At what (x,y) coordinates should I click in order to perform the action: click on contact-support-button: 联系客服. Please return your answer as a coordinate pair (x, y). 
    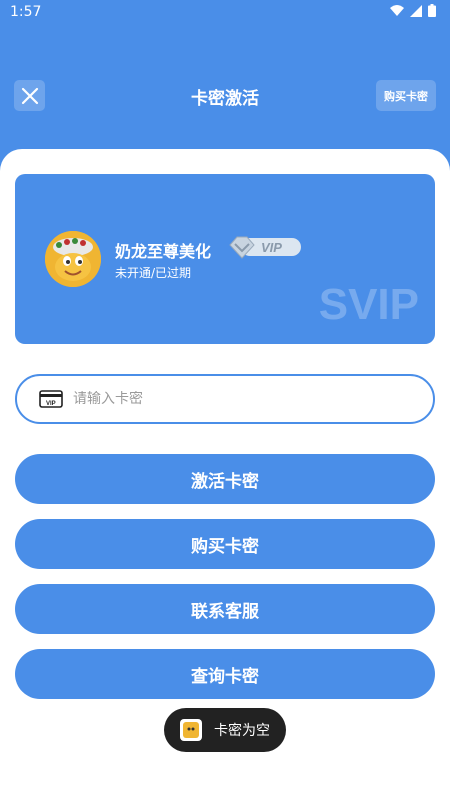
    Looking at the image, I should click on (225, 609).